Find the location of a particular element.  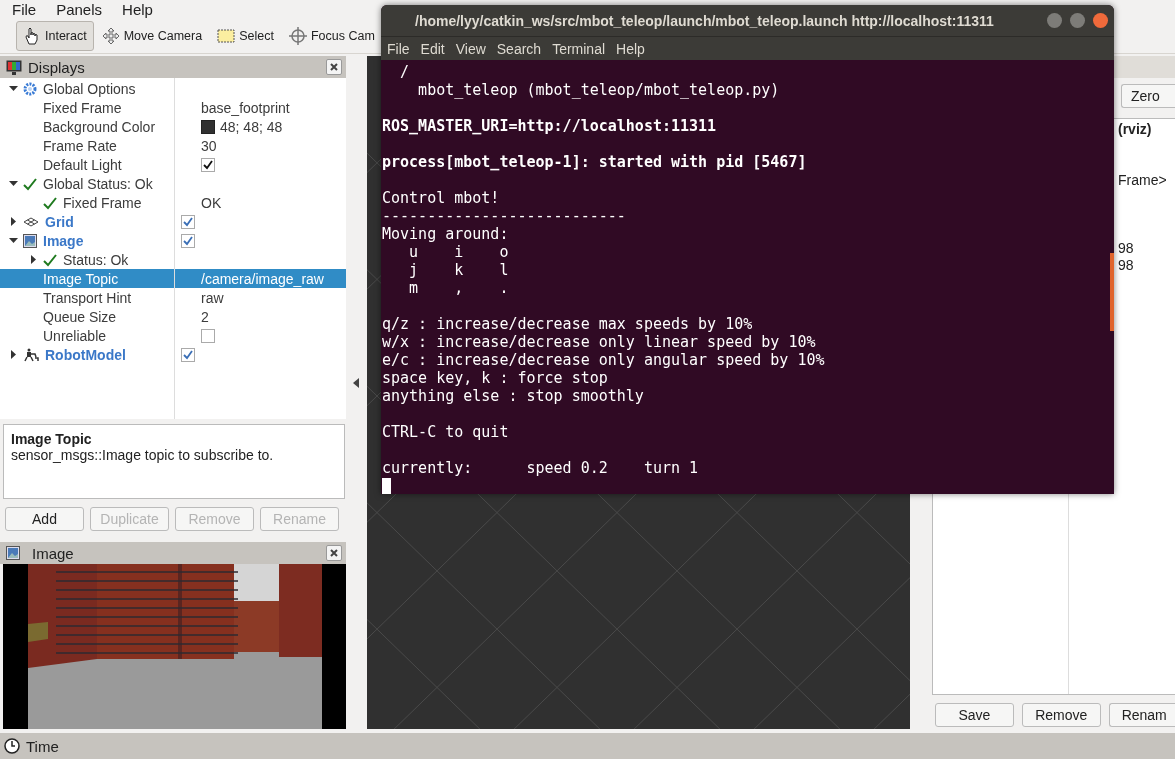

tool-button: Select is located at coordinates (245, 35).